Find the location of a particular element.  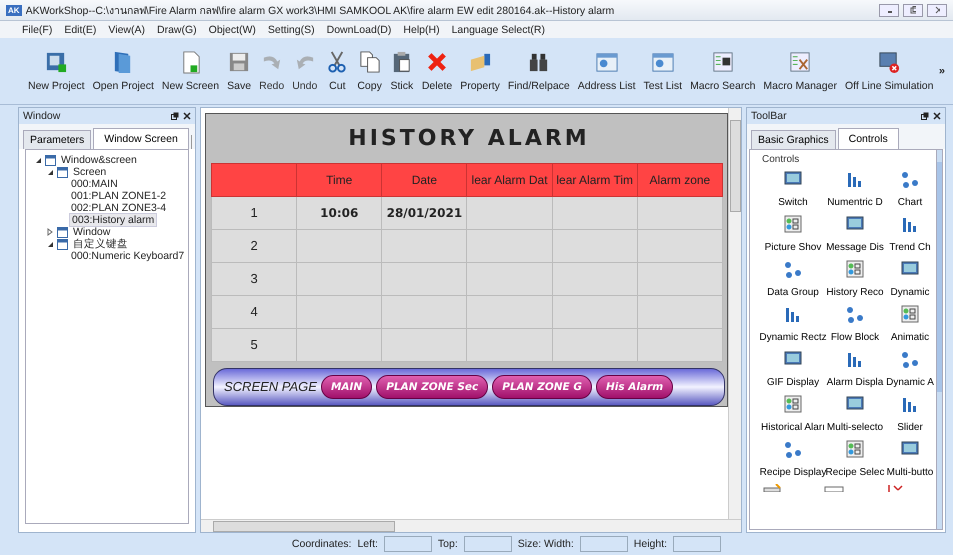

control-item: Dynamic A is located at coordinates (910, 368).